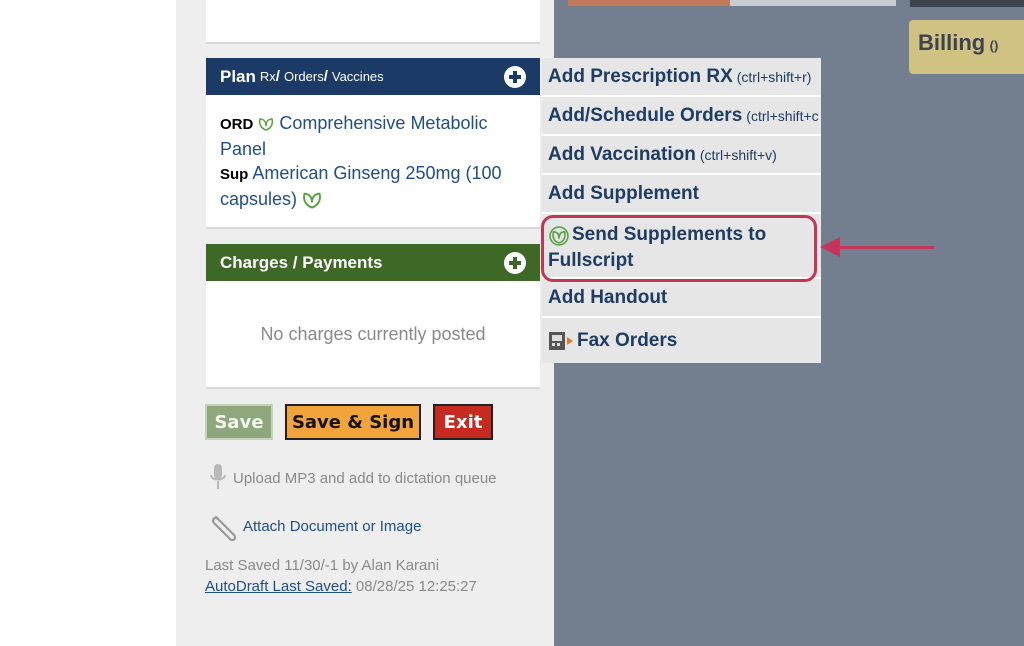 Image resolution: width=1024 pixels, height=646 pixels. Describe the element at coordinates (463, 422) in the screenshot. I see `exit-button: Exit` at that location.